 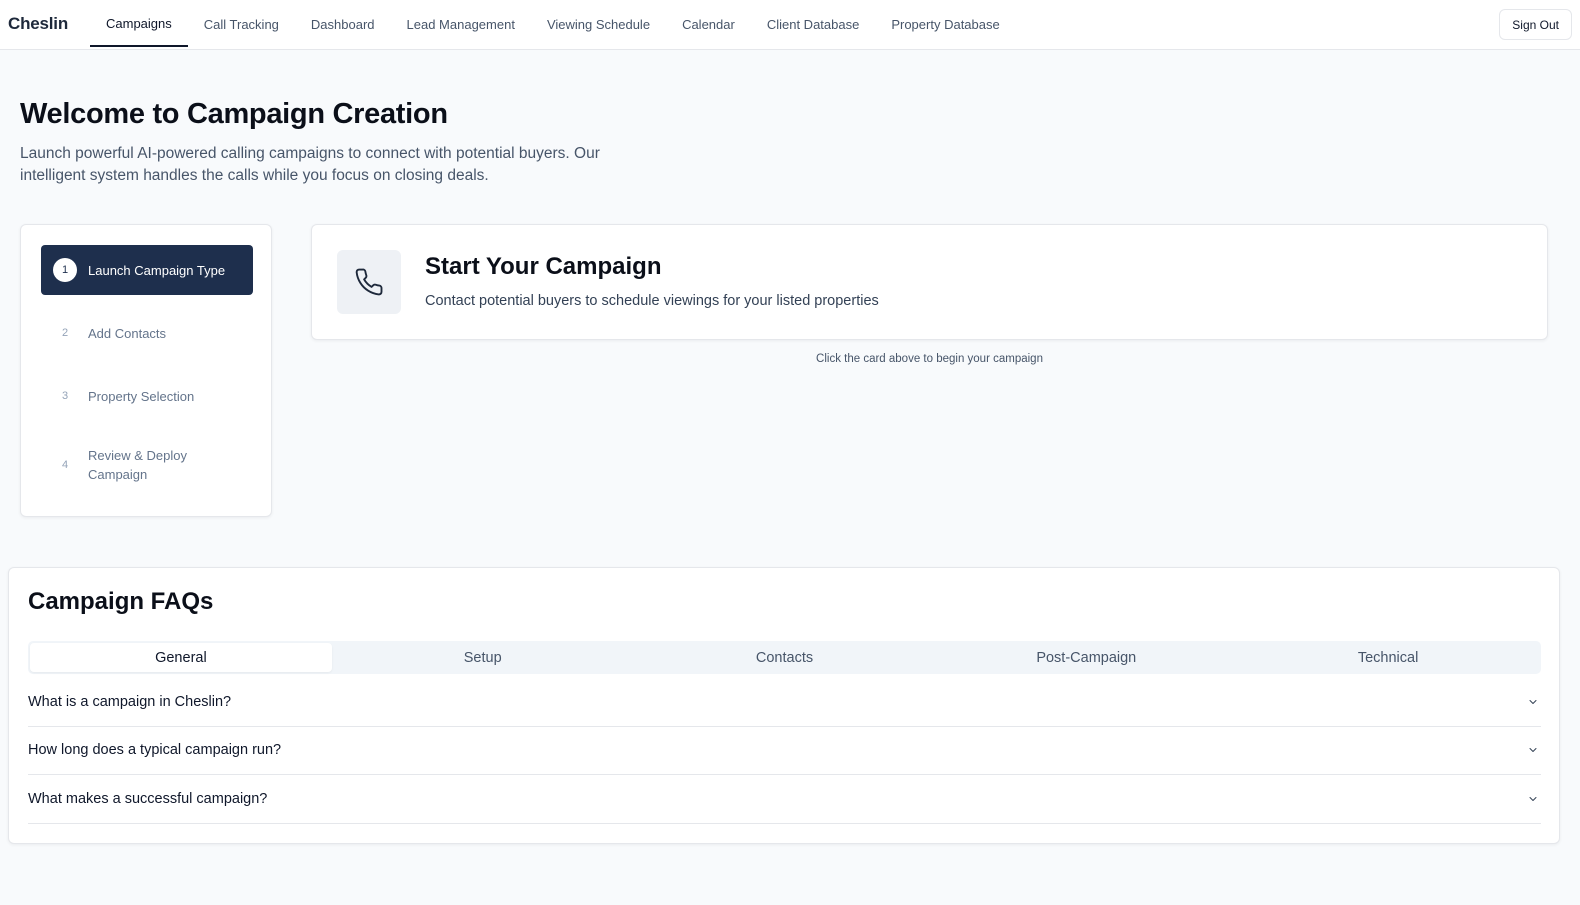 What do you see at coordinates (65, 270) in the screenshot?
I see `step-number: 1` at bounding box center [65, 270].